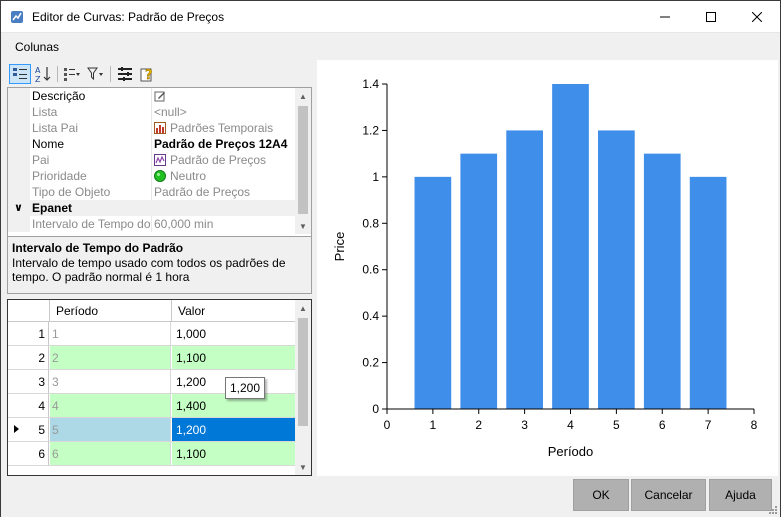 The image size is (781, 517). I want to click on cell-period: 1, so click(110, 333).